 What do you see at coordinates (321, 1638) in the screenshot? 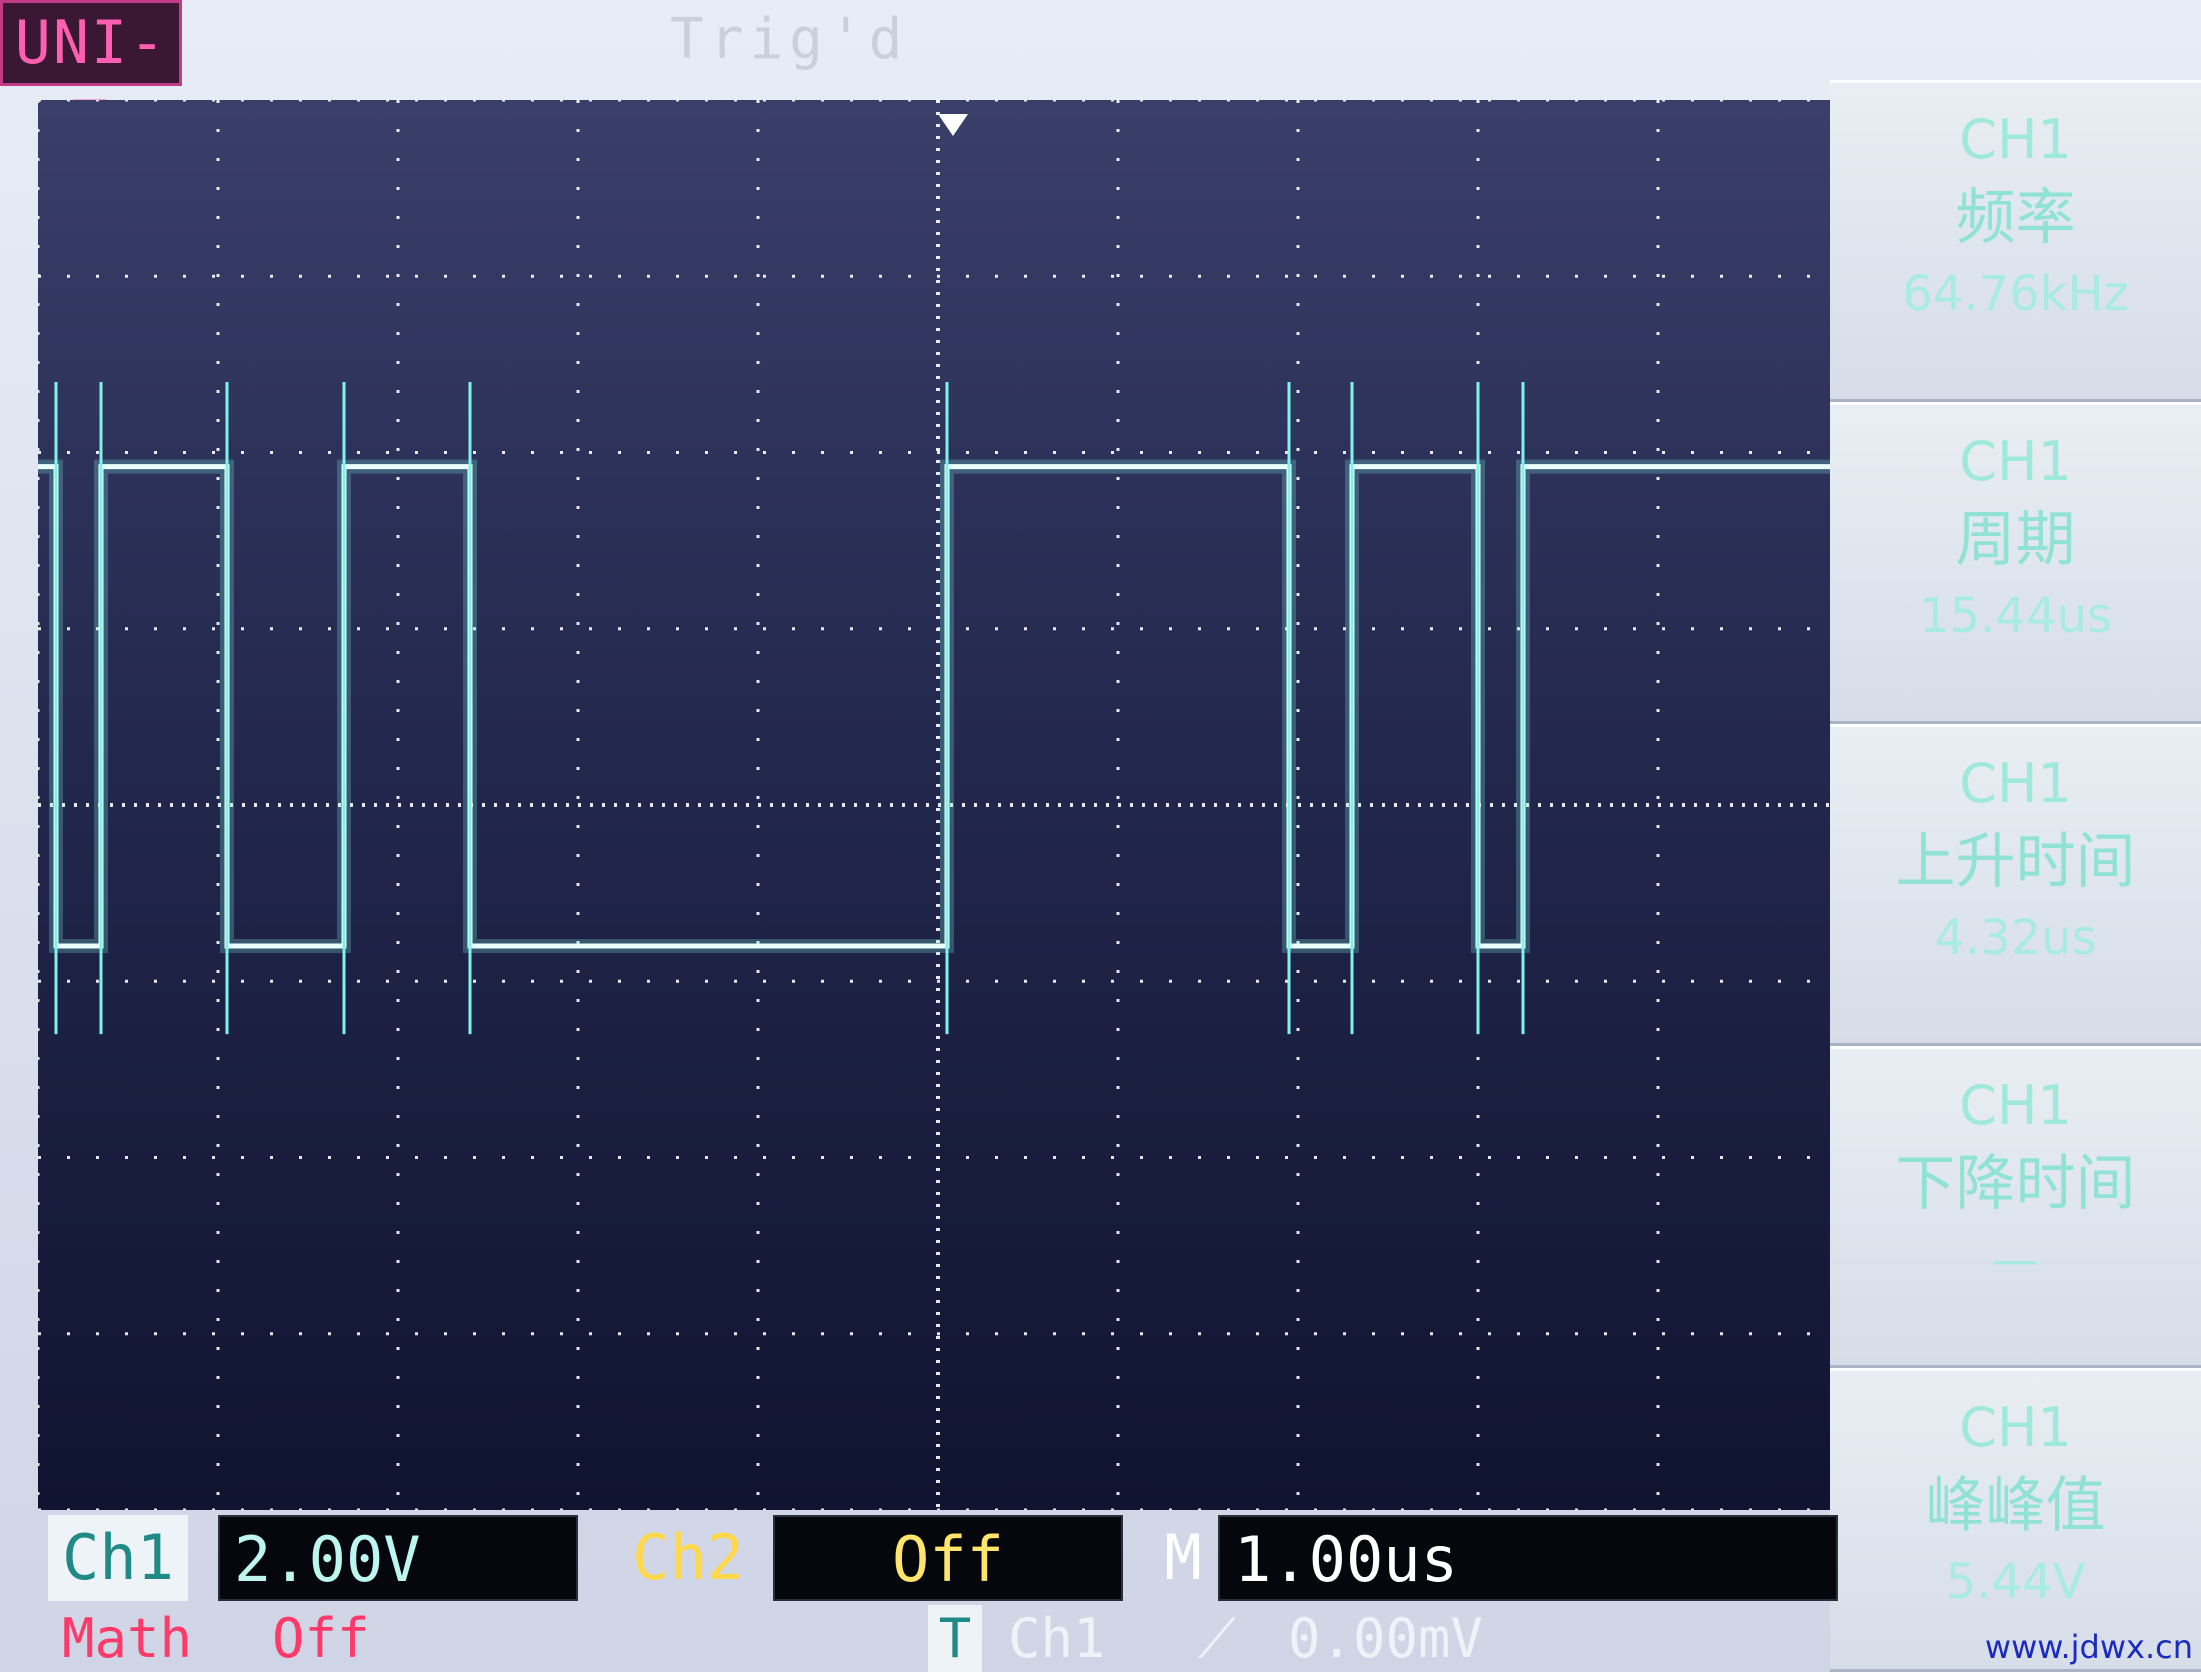
I see `math-state: Off` at bounding box center [321, 1638].